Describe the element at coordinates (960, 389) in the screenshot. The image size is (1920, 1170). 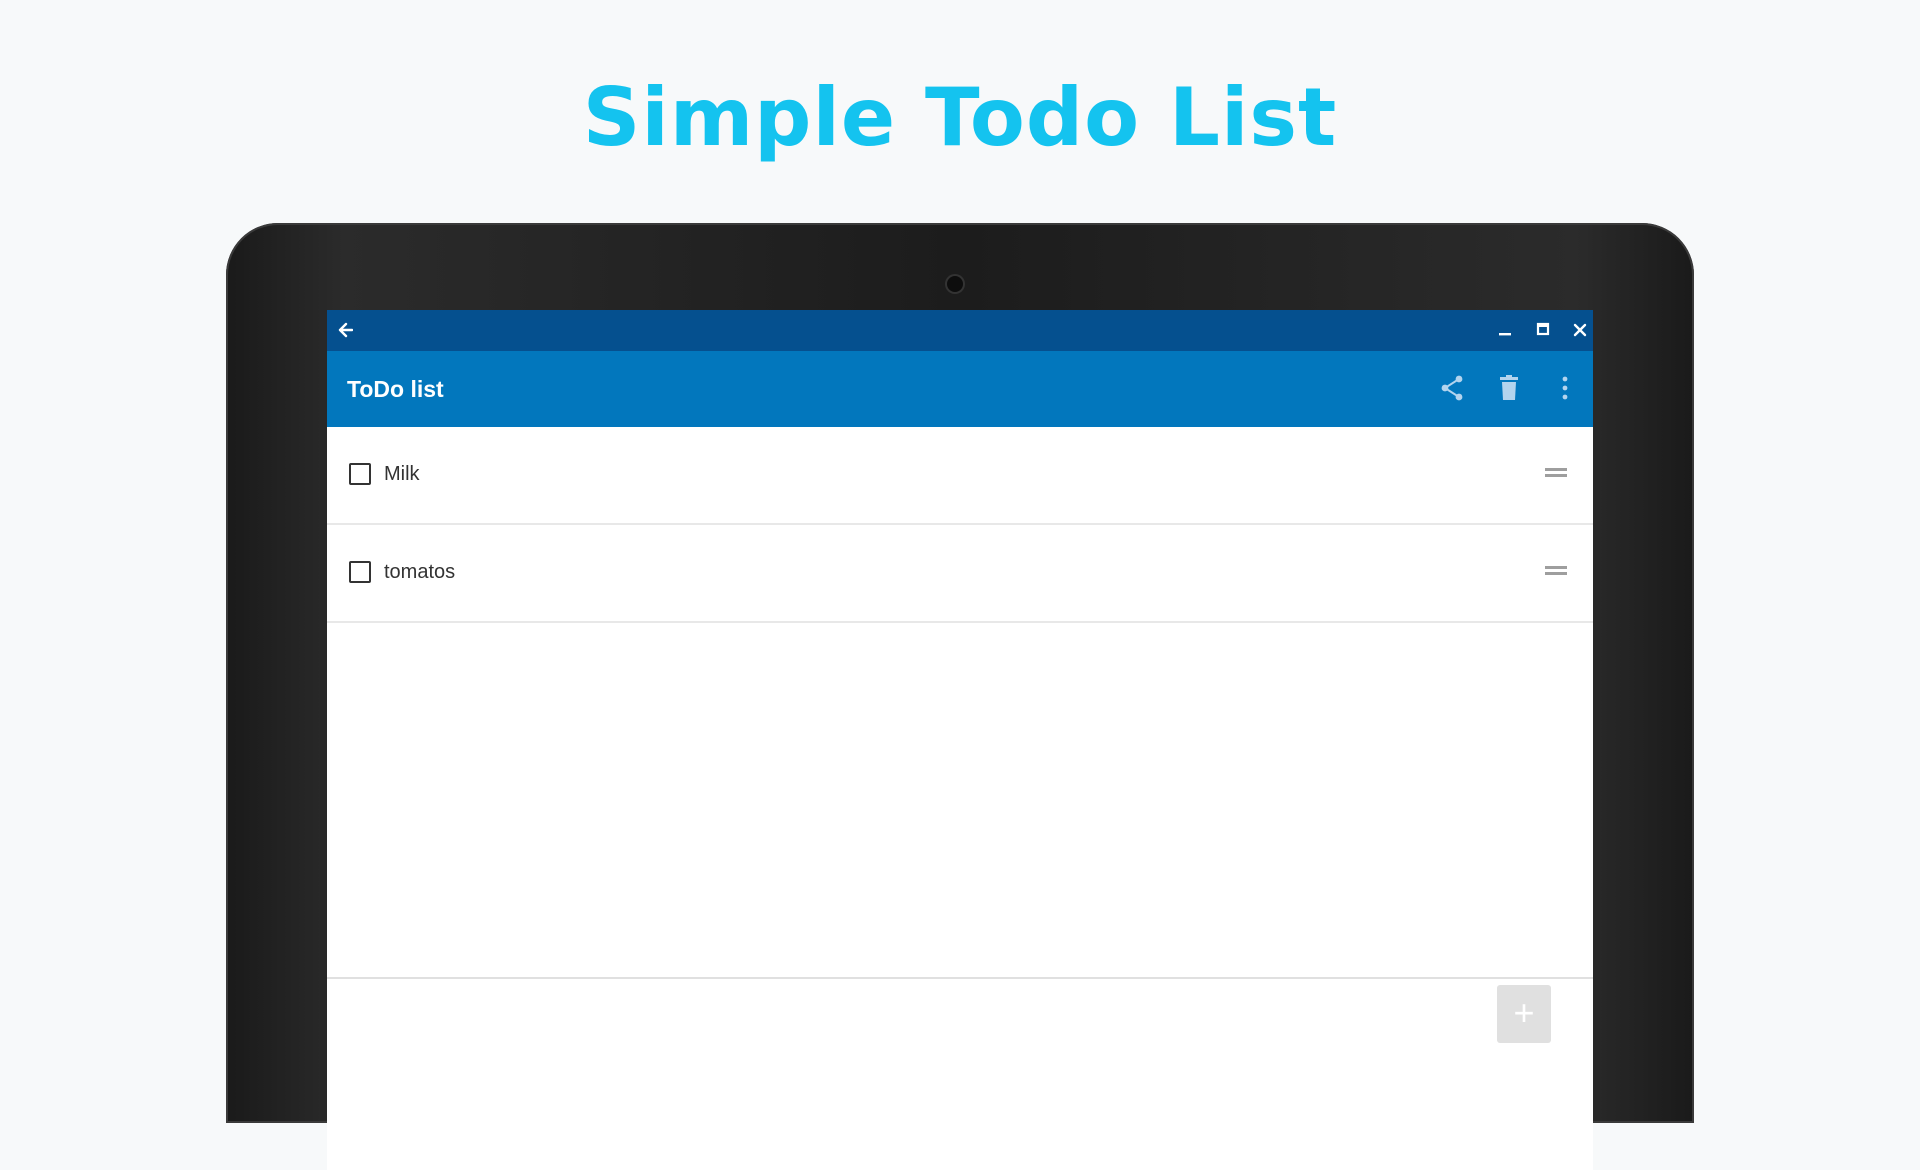
I see `app-toolbar: ToDo list` at that location.